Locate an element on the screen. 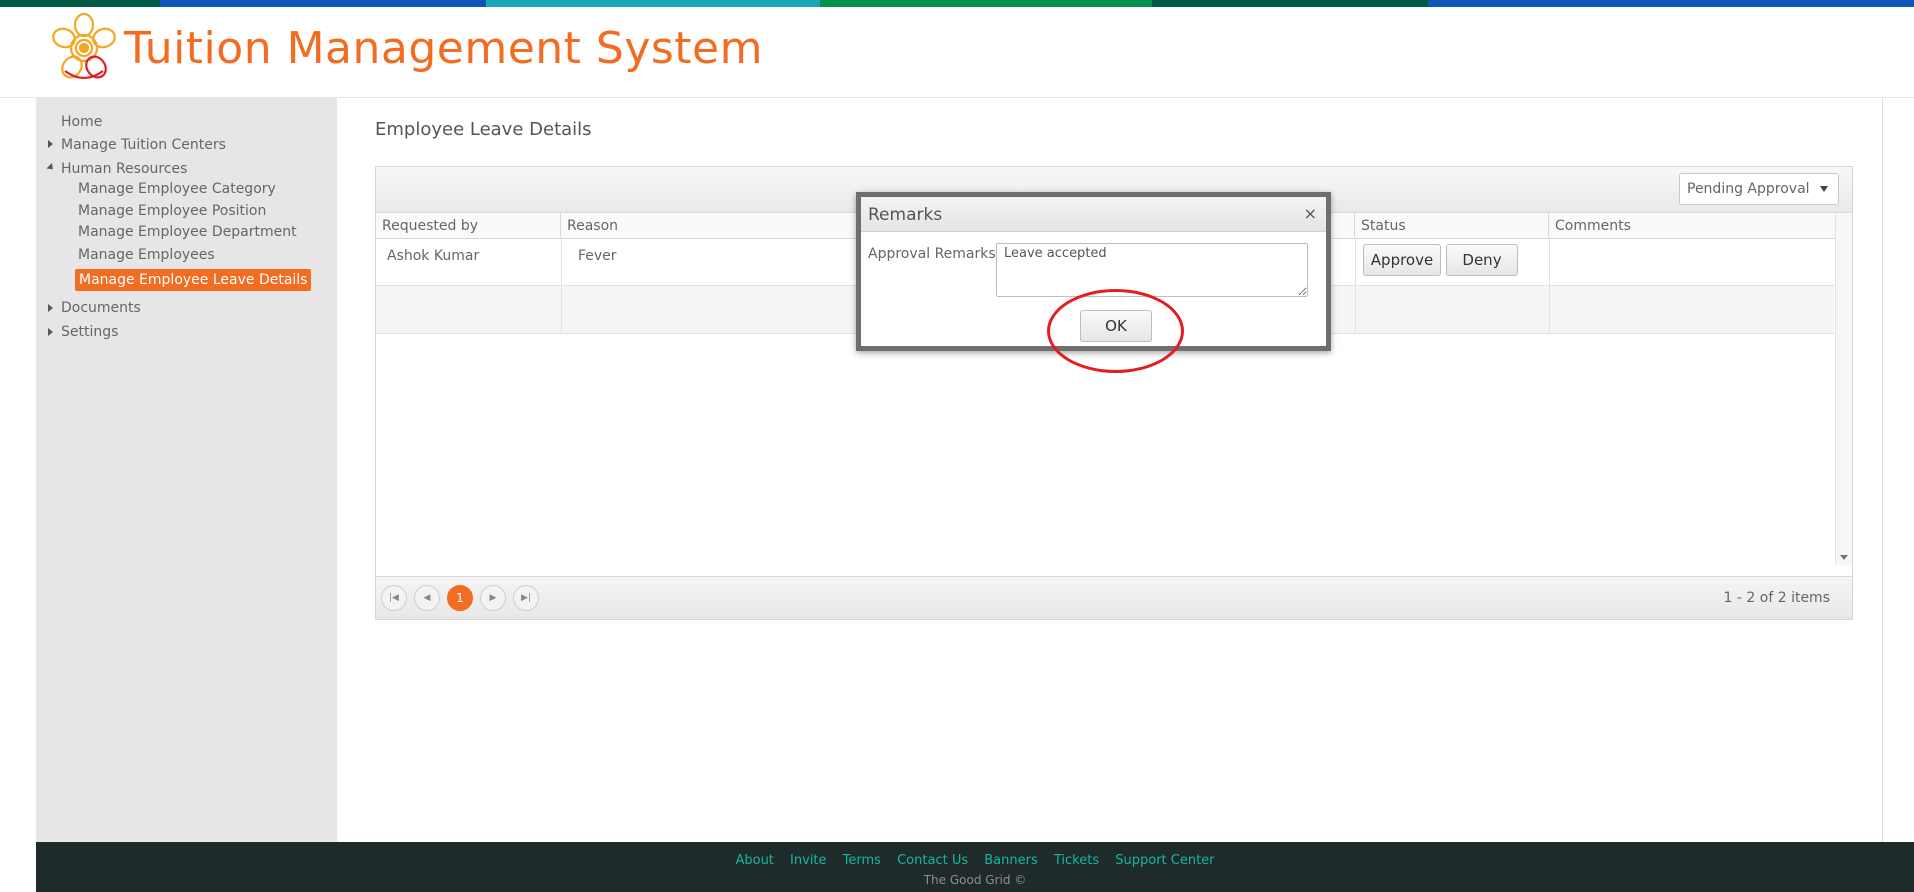 Image resolution: width=1914 pixels, height=892 pixels. prev-page-icon: ◀ is located at coordinates (427, 598).